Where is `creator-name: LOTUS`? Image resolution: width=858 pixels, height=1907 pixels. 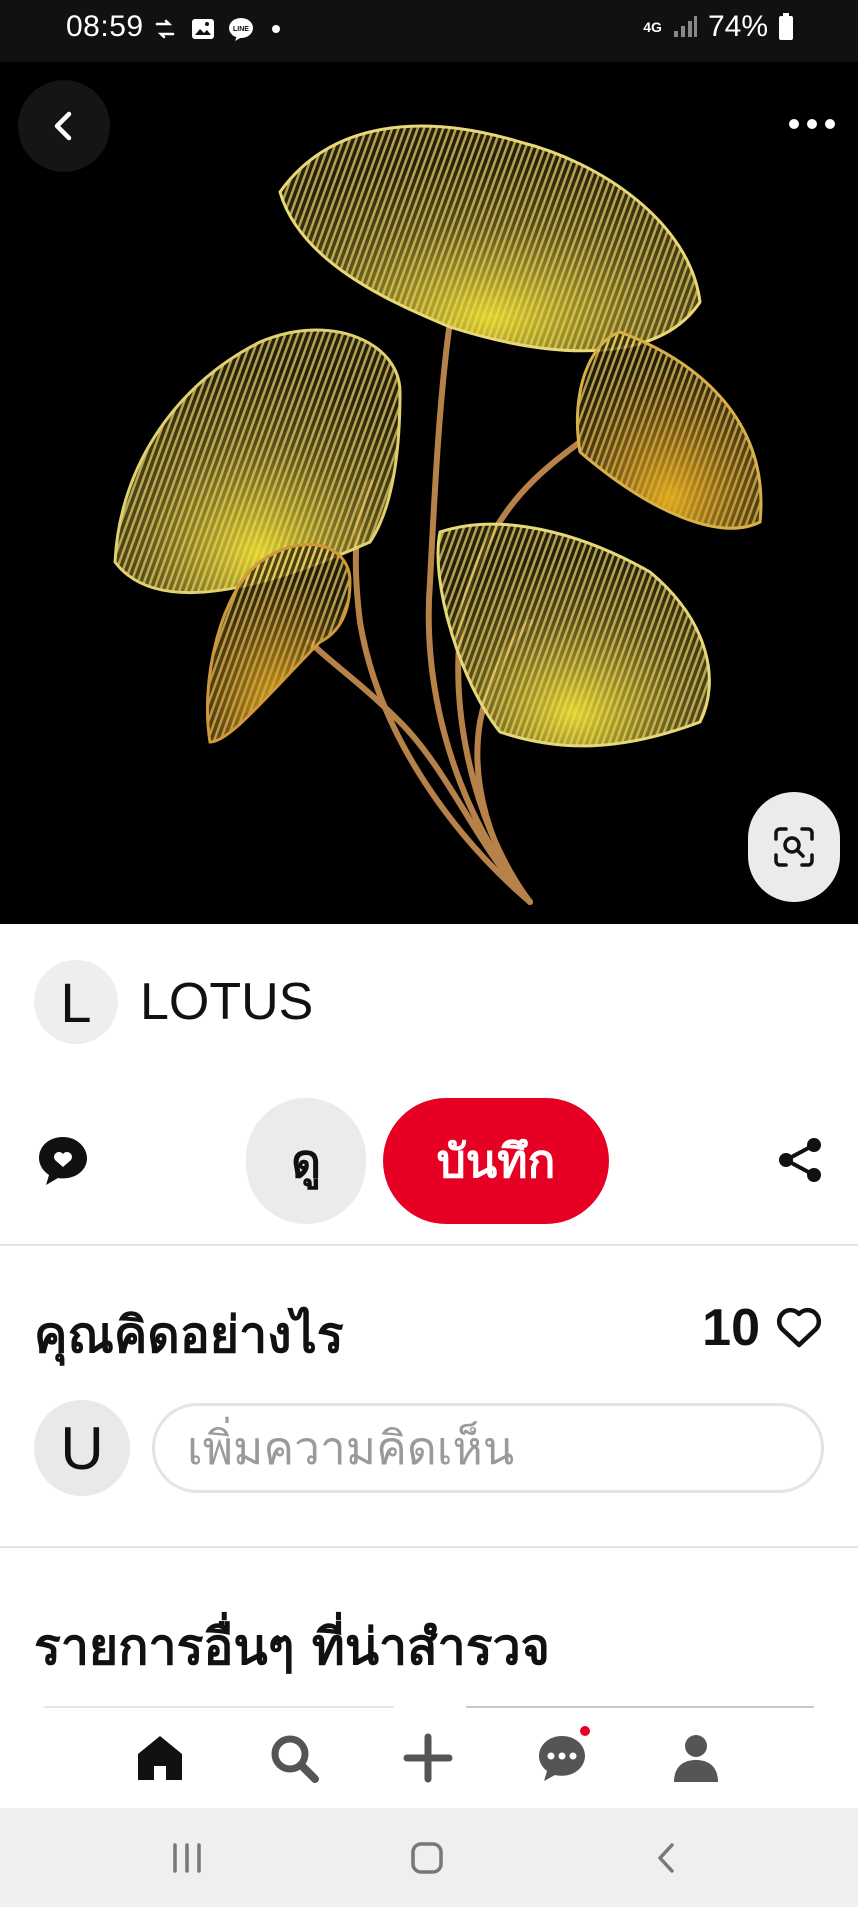 creator-name: LOTUS is located at coordinates (226, 1002).